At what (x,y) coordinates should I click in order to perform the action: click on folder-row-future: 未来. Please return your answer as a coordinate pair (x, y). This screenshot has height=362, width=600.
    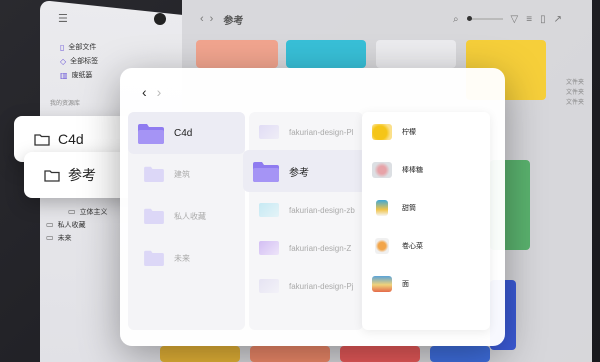
    Looking at the image, I should click on (167, 258).